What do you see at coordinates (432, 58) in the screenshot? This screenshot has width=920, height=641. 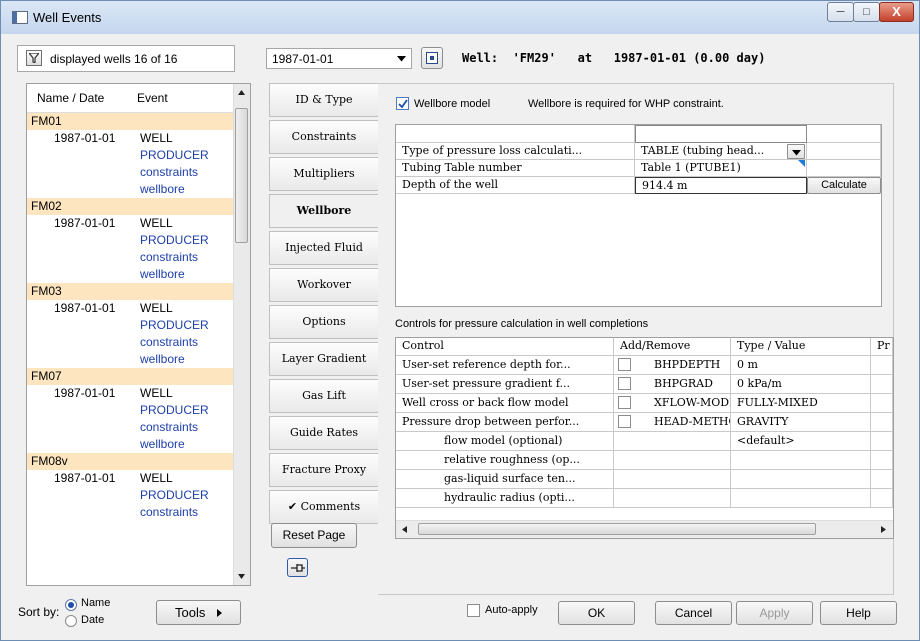 I see `calendar-button` at bounding box center [432, 58].